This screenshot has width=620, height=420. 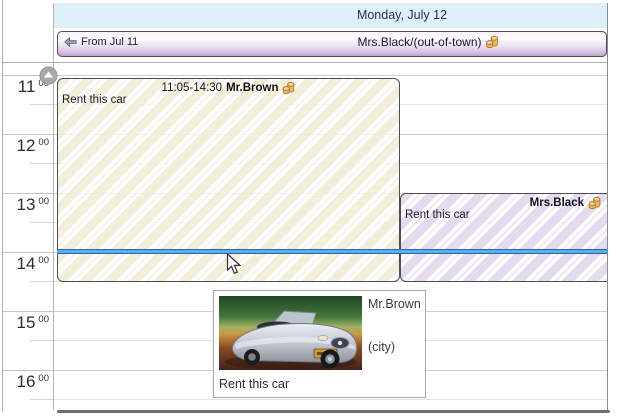 What do you see at coordinates (427, 42) in the screenshot?
I see `all-day-appointment-title: Mrs.Black/(out-of-town)` at bounding box center [427, 42].